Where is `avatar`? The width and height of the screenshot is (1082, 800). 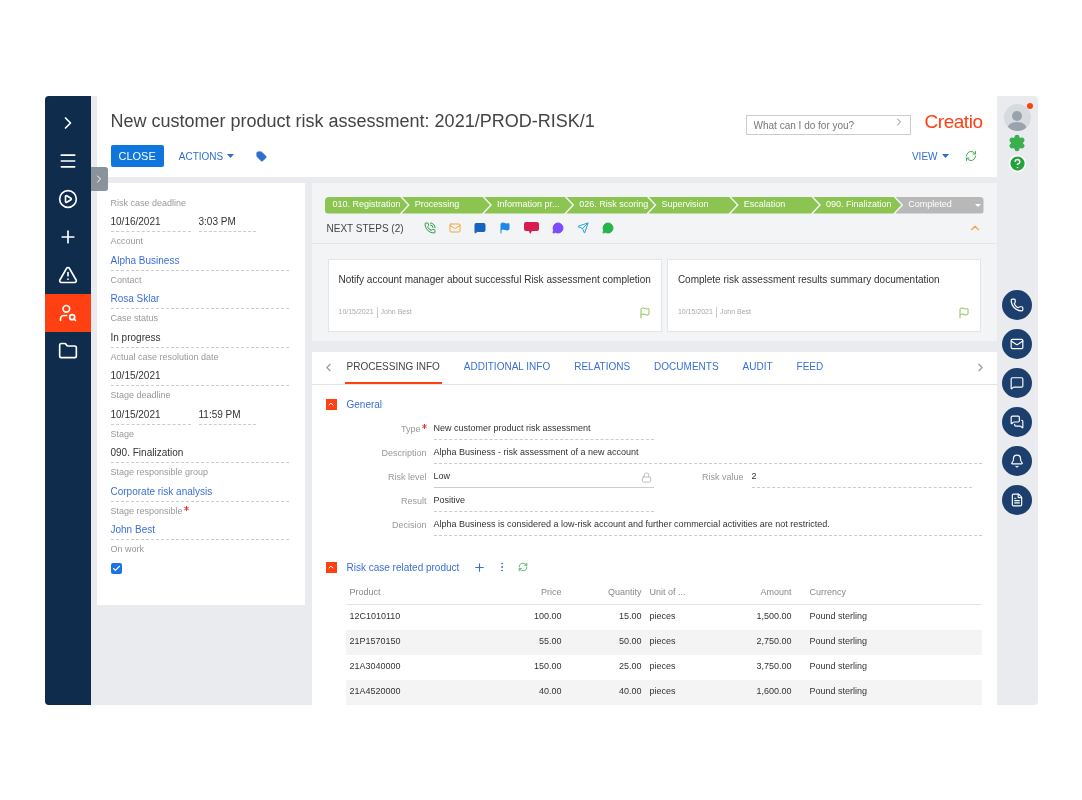
avatar is located at coordinates (1017, 117).